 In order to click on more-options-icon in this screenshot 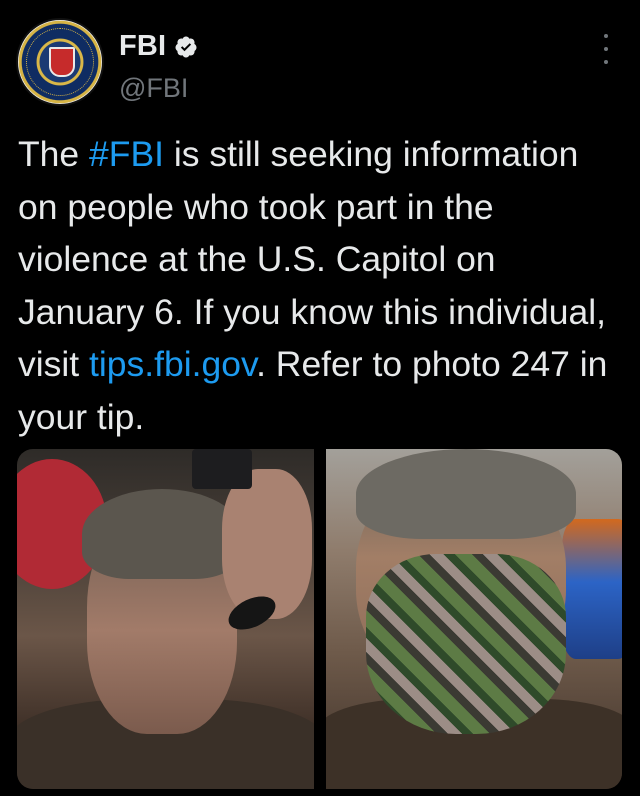, I will do `click(606, 49)`.